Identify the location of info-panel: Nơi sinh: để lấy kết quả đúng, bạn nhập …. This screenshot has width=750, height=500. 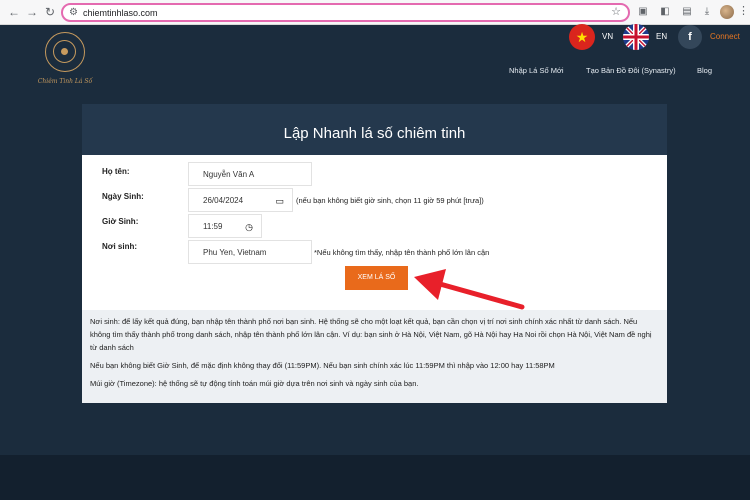
(374, 356).